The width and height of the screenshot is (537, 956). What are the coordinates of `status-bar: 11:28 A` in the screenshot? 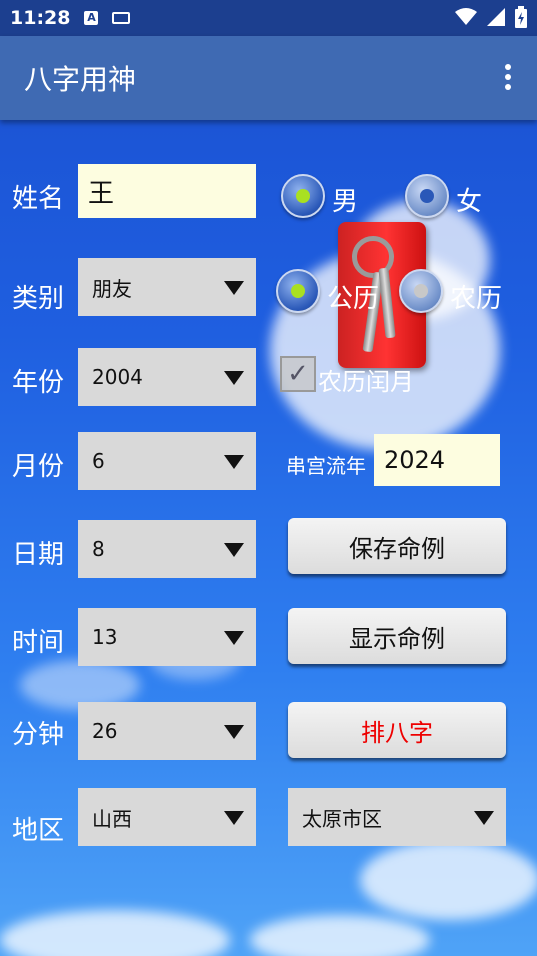 It's located at (268, 18).